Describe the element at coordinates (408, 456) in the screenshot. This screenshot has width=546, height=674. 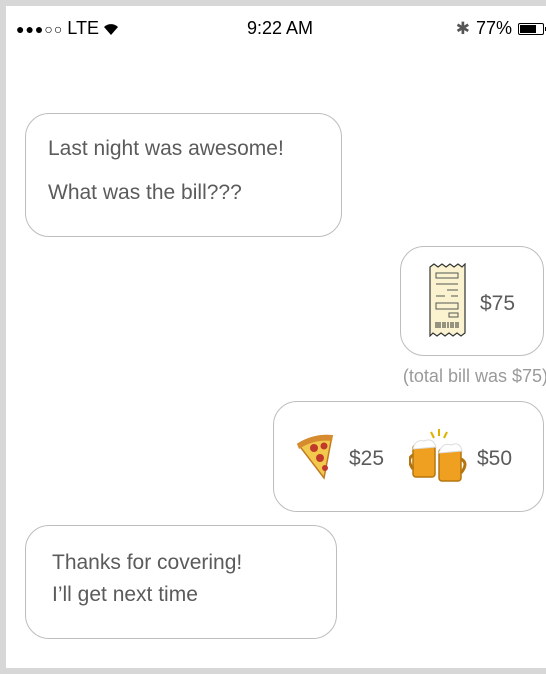
I see `message-bubble-outgoing: $25 $50` at that location.